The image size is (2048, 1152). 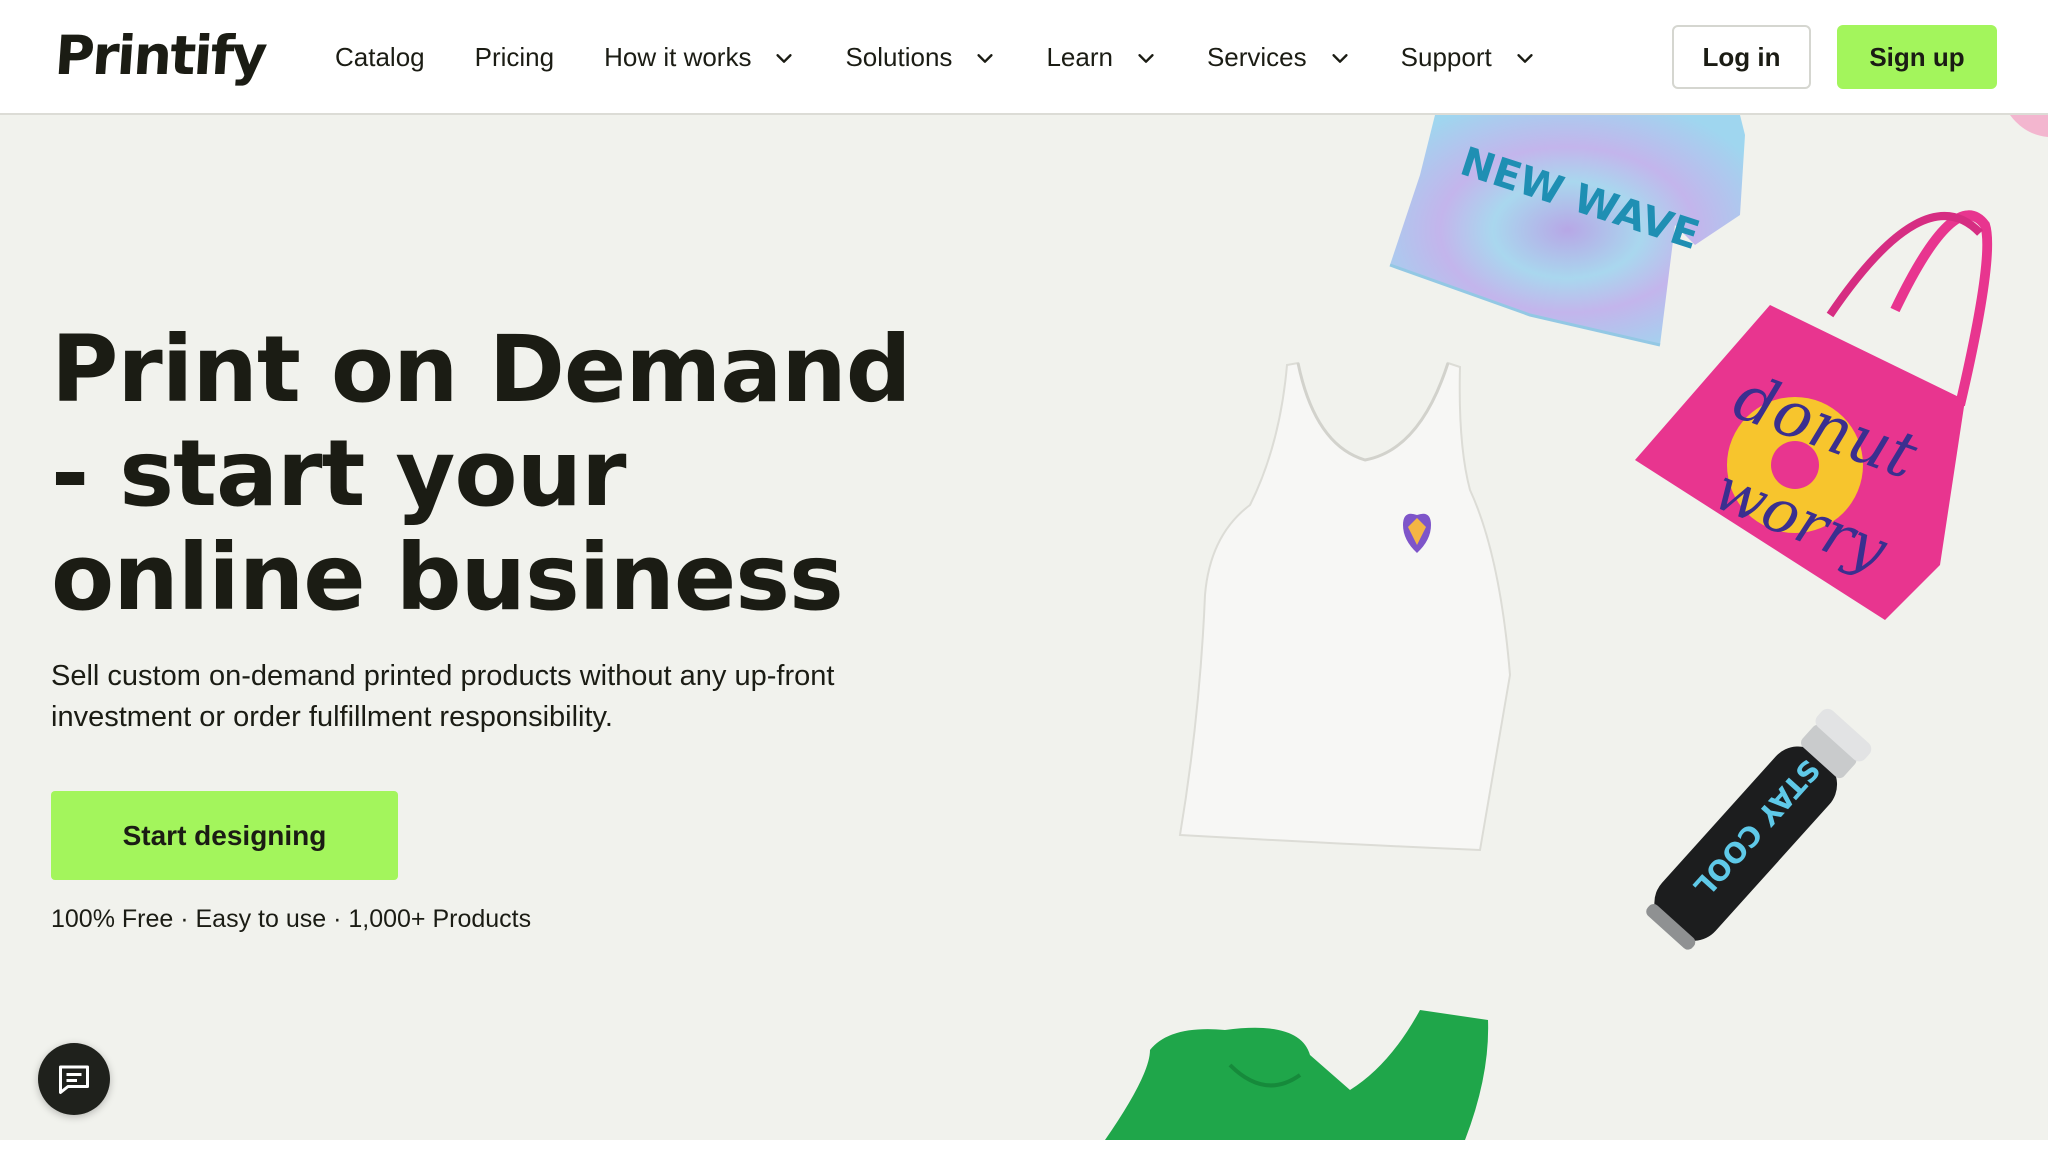 I want to click on nav-item-label: Support, so click(x=1446, y=57).